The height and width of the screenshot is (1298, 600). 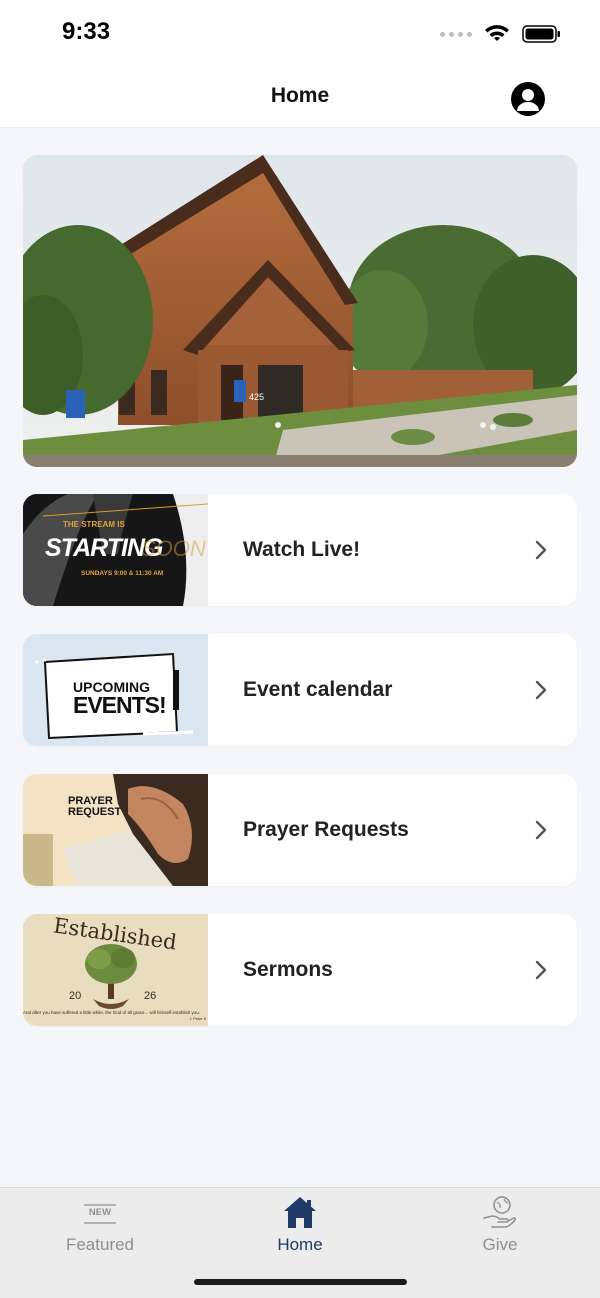 What do you see at coordinates (150, 996) in the screenshot?
I see `thumb-year: 26` at bounding box center [150, 996].